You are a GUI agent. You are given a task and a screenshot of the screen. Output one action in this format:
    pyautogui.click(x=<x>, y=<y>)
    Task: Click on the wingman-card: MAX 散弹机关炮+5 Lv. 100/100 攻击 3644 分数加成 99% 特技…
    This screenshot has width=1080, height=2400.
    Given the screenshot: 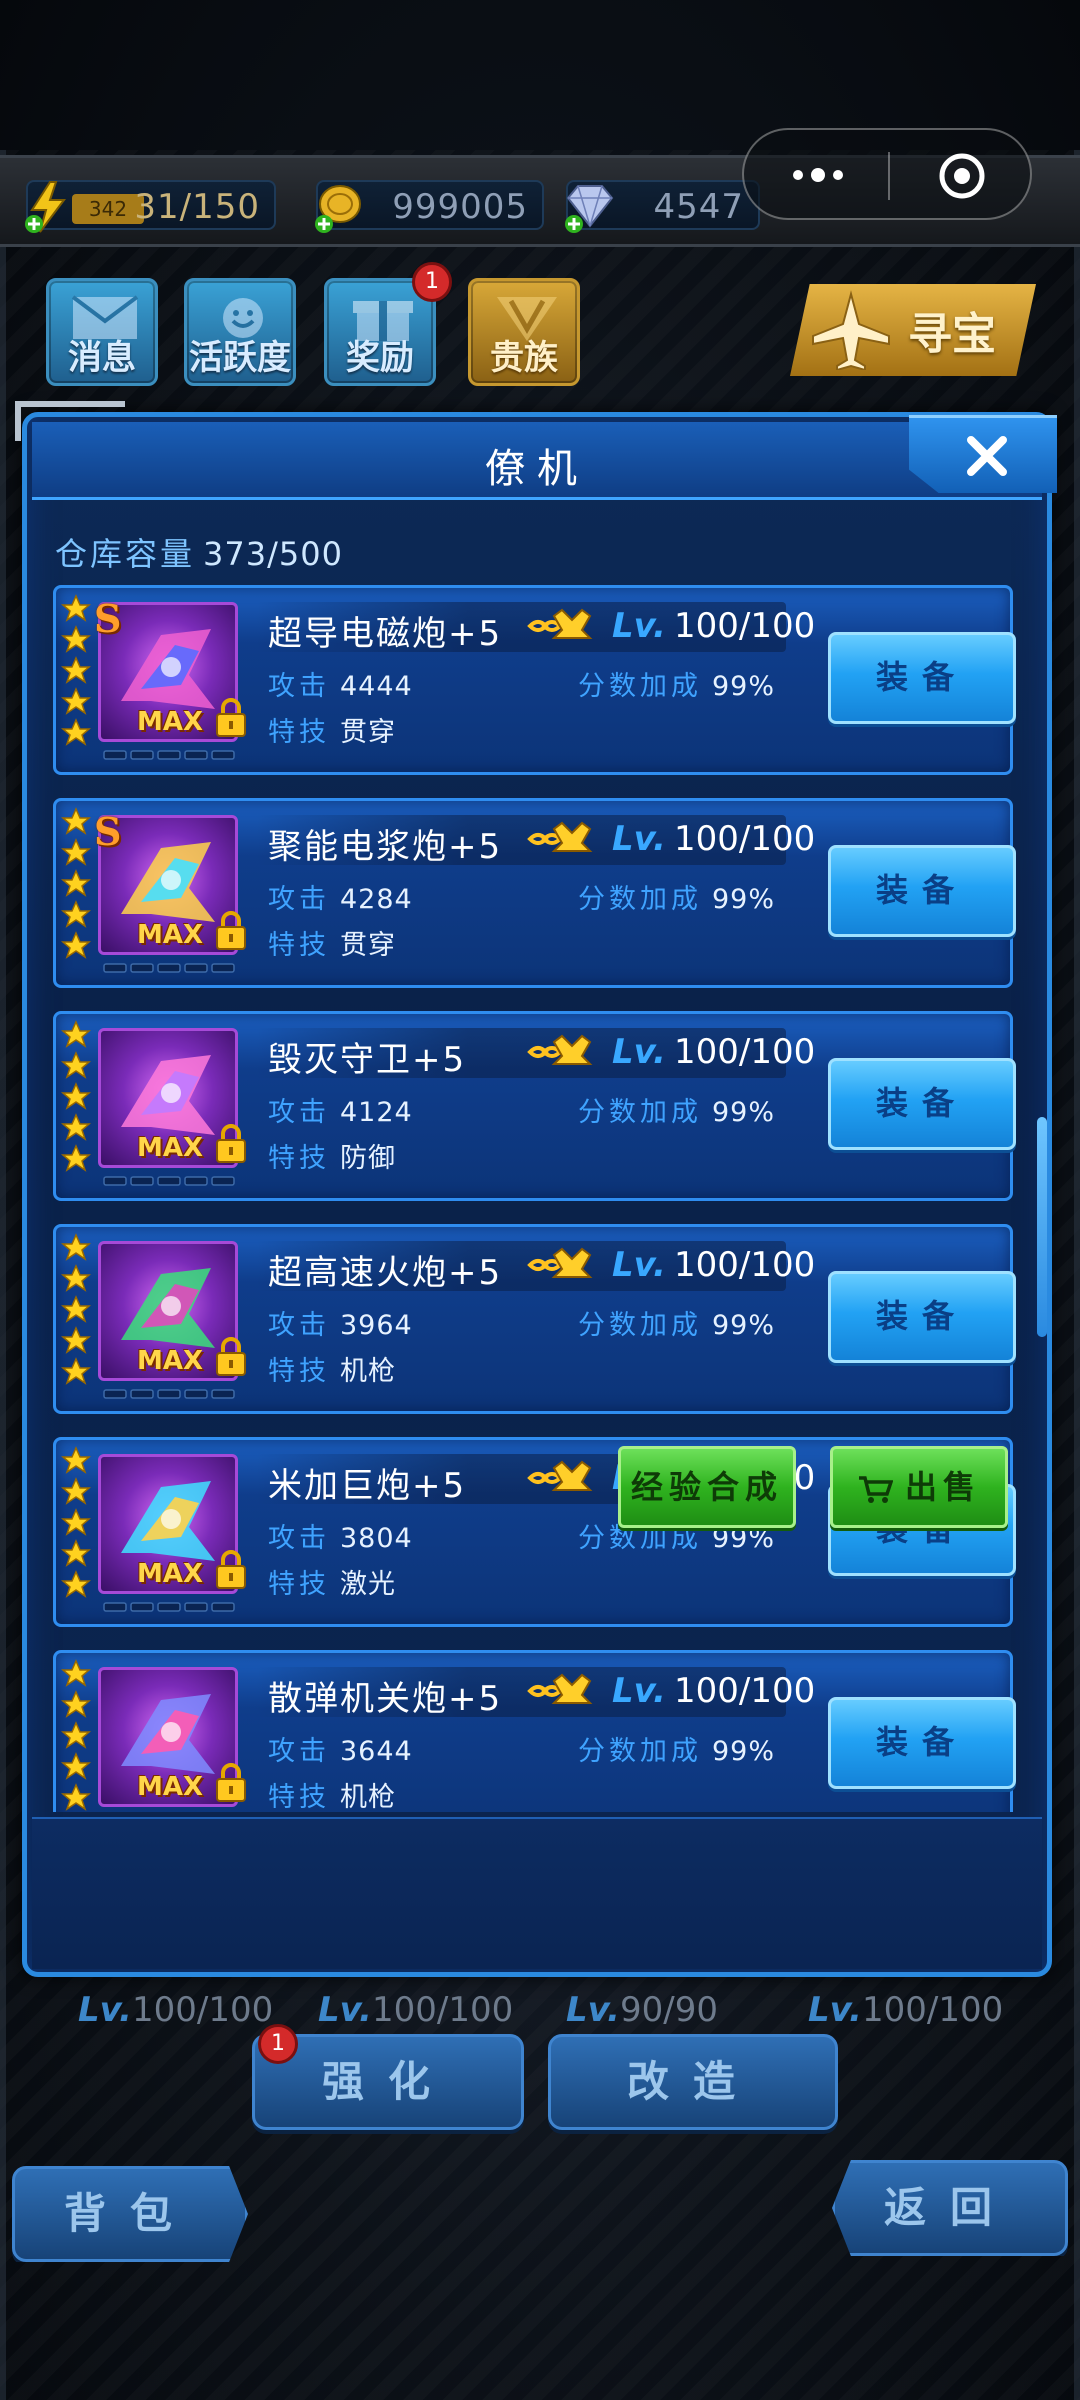 What is the action you would take?
    pyautogui.click(x=534, y=1731)
    